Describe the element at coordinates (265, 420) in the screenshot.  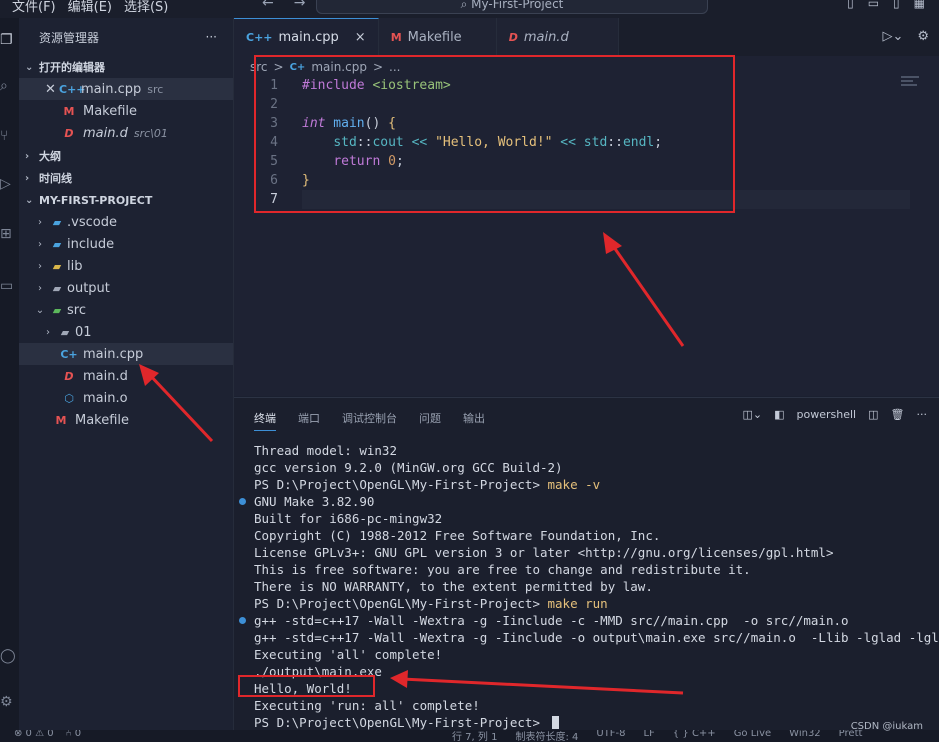
I see `tab-terminal: 终端` at that location.